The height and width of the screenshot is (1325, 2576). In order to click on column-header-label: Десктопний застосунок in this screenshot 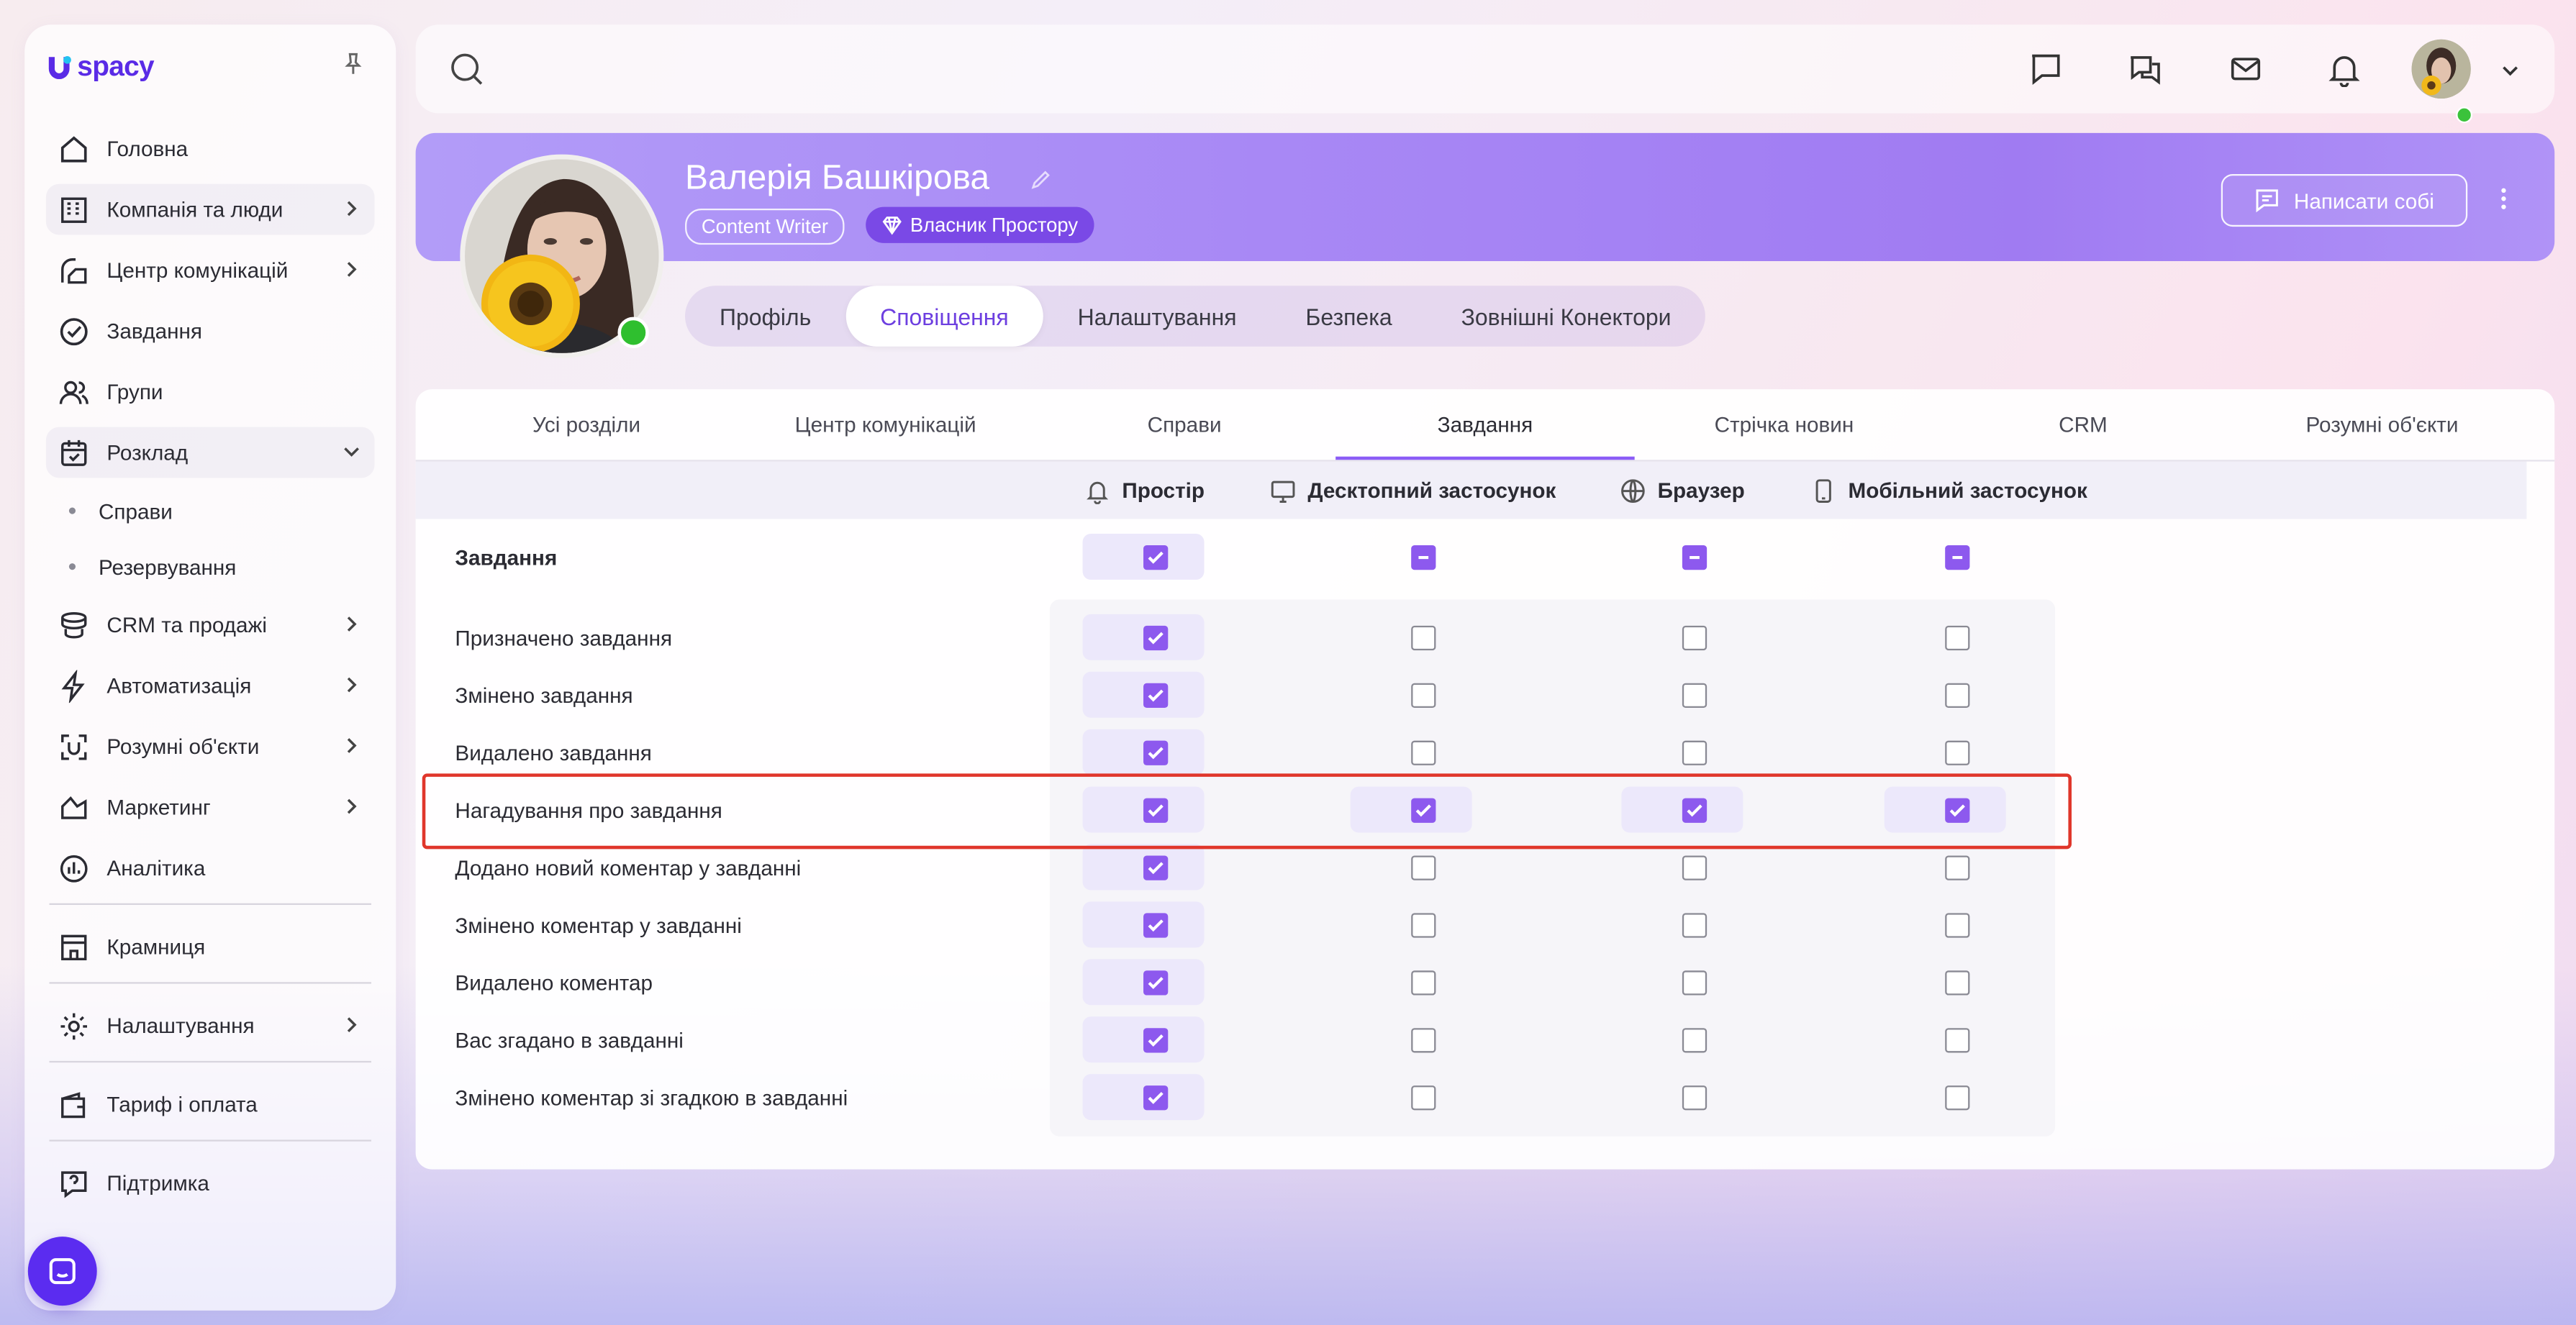, I will do `click(1431, 490)`.